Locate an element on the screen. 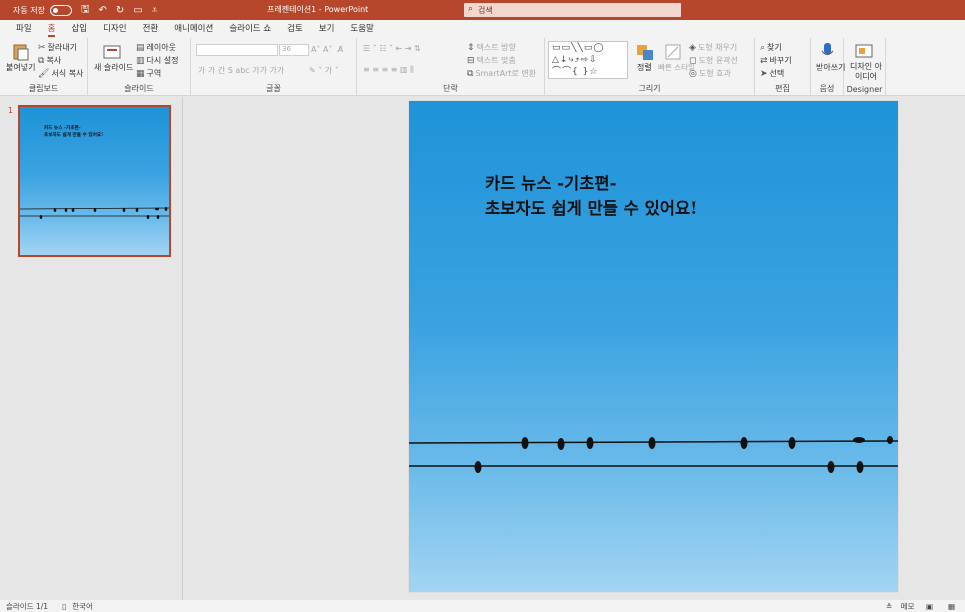  section-button: ▦ 구역 is located at coordinates (148, 73).